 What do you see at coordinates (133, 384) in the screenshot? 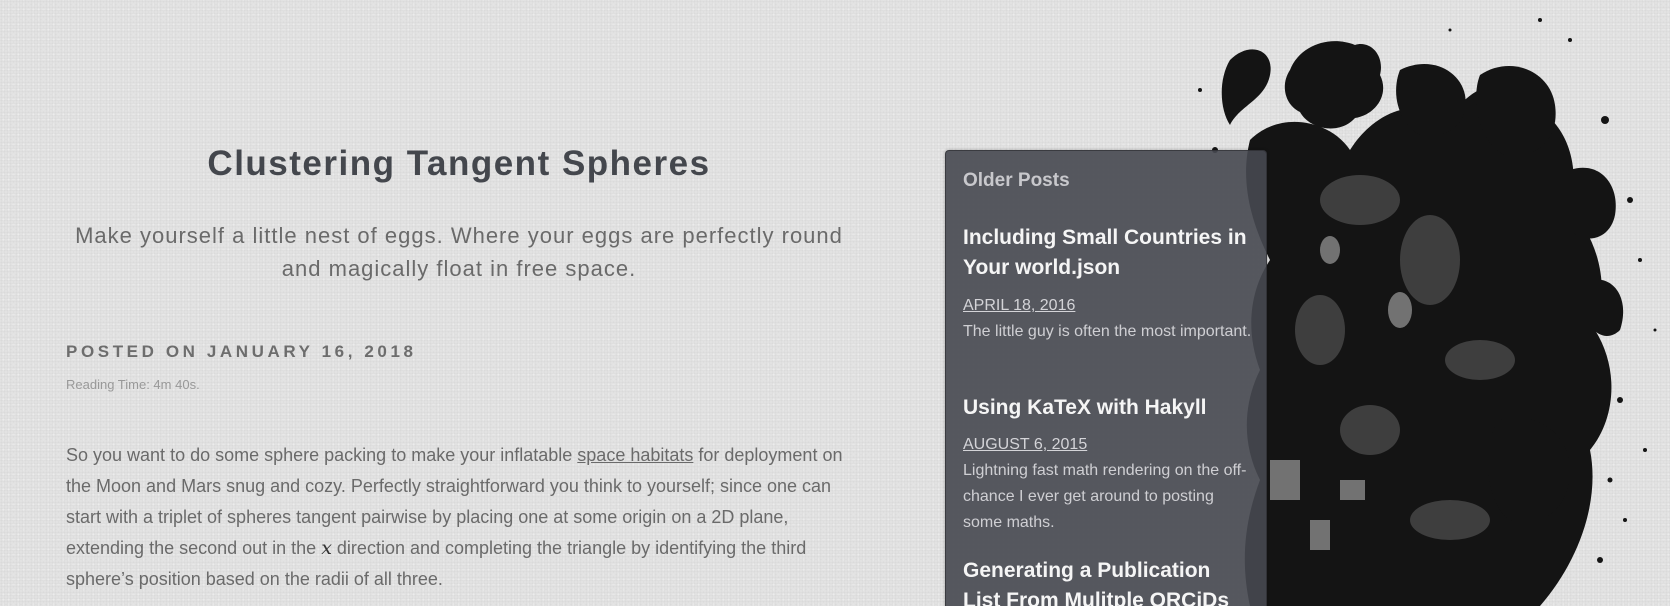
I see `reading-time: Reading Time: 4m 40s.` at bounding box center [133, 384].